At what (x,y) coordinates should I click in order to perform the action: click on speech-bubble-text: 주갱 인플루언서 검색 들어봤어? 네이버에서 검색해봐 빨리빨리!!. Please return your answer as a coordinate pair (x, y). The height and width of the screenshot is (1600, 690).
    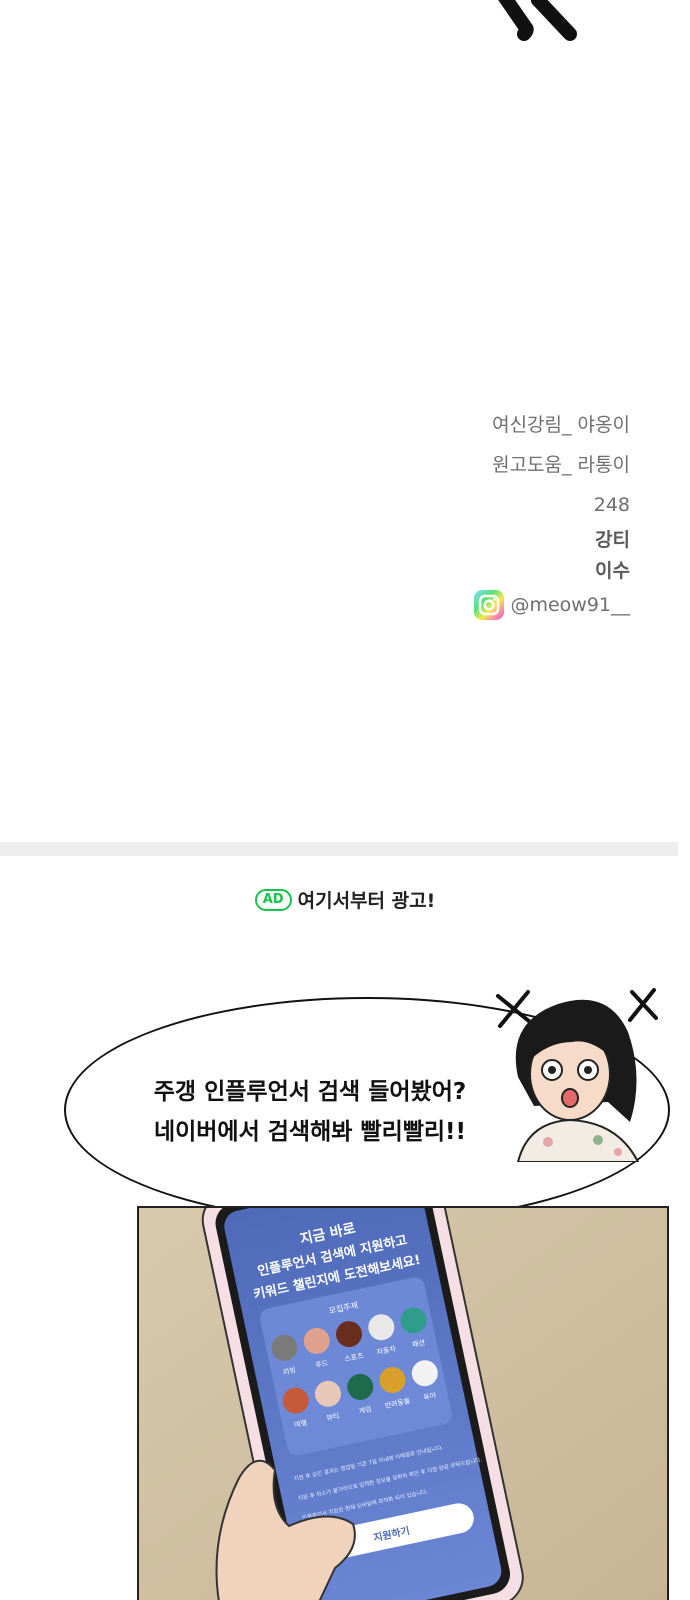
    Looking at the image, I should click on (310, 1112).